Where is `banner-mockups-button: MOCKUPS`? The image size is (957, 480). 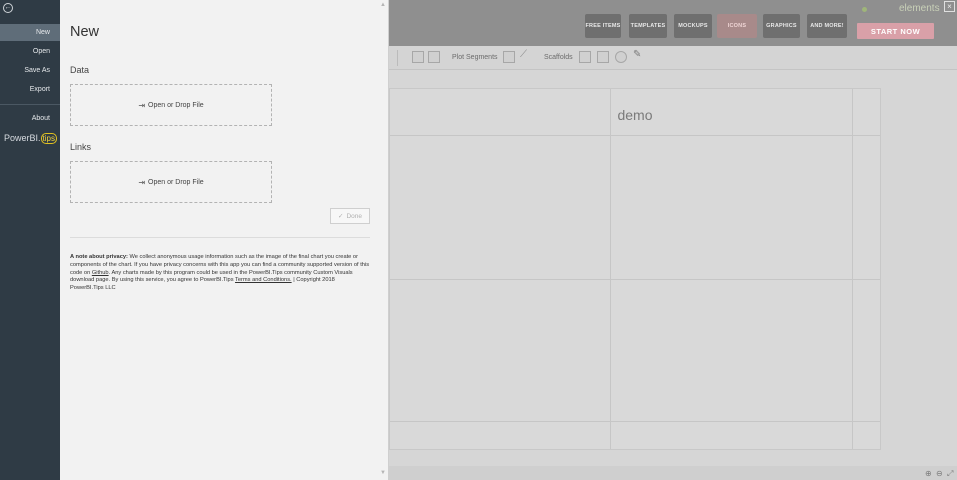 banner-mockups-button: MOCKUPS is located at coordinates (693, 26).